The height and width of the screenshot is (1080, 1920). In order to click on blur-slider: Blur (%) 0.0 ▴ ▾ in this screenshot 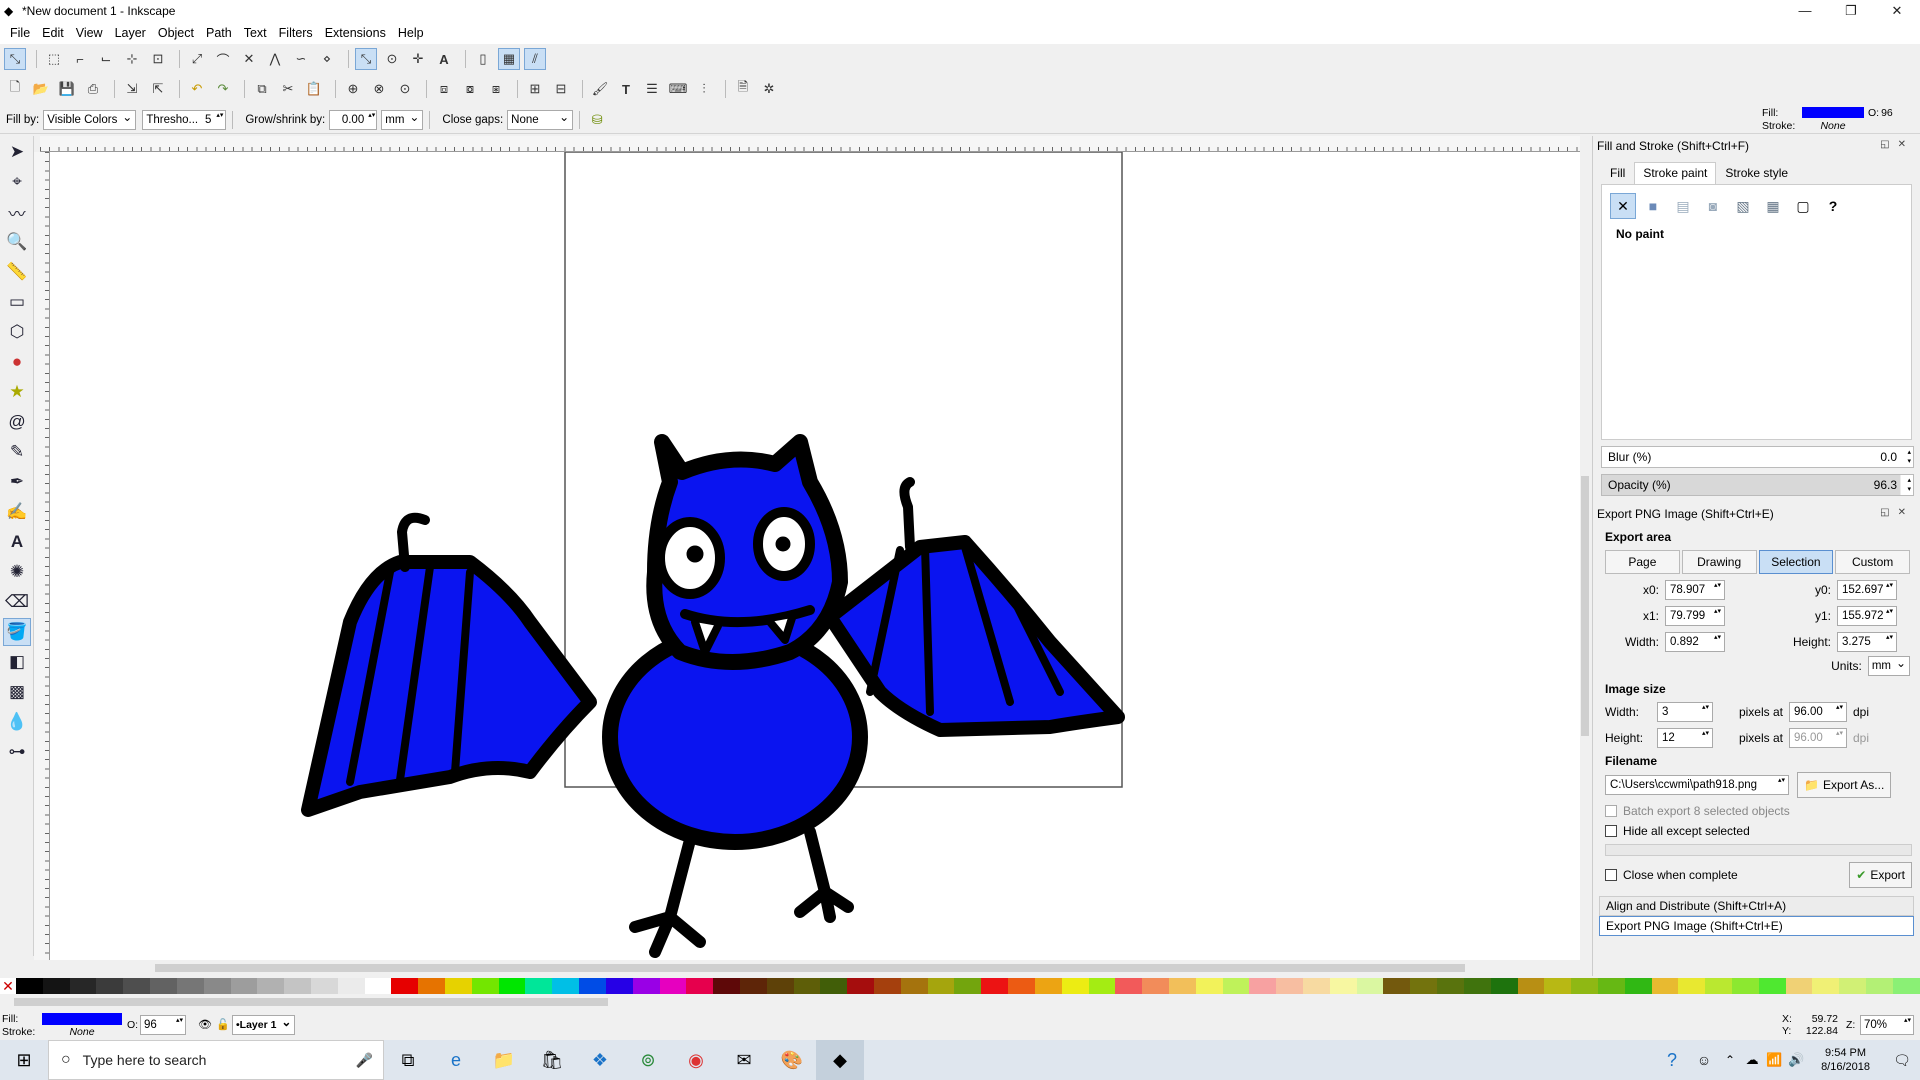, I will do `click(1757, 457)`.